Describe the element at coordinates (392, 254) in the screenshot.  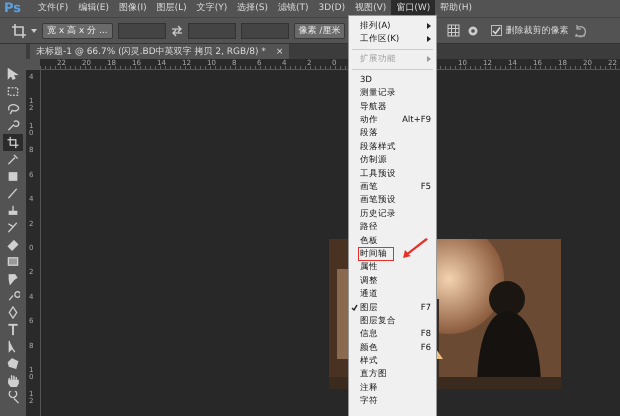
I see `menu-item: 时间轴` at that location.